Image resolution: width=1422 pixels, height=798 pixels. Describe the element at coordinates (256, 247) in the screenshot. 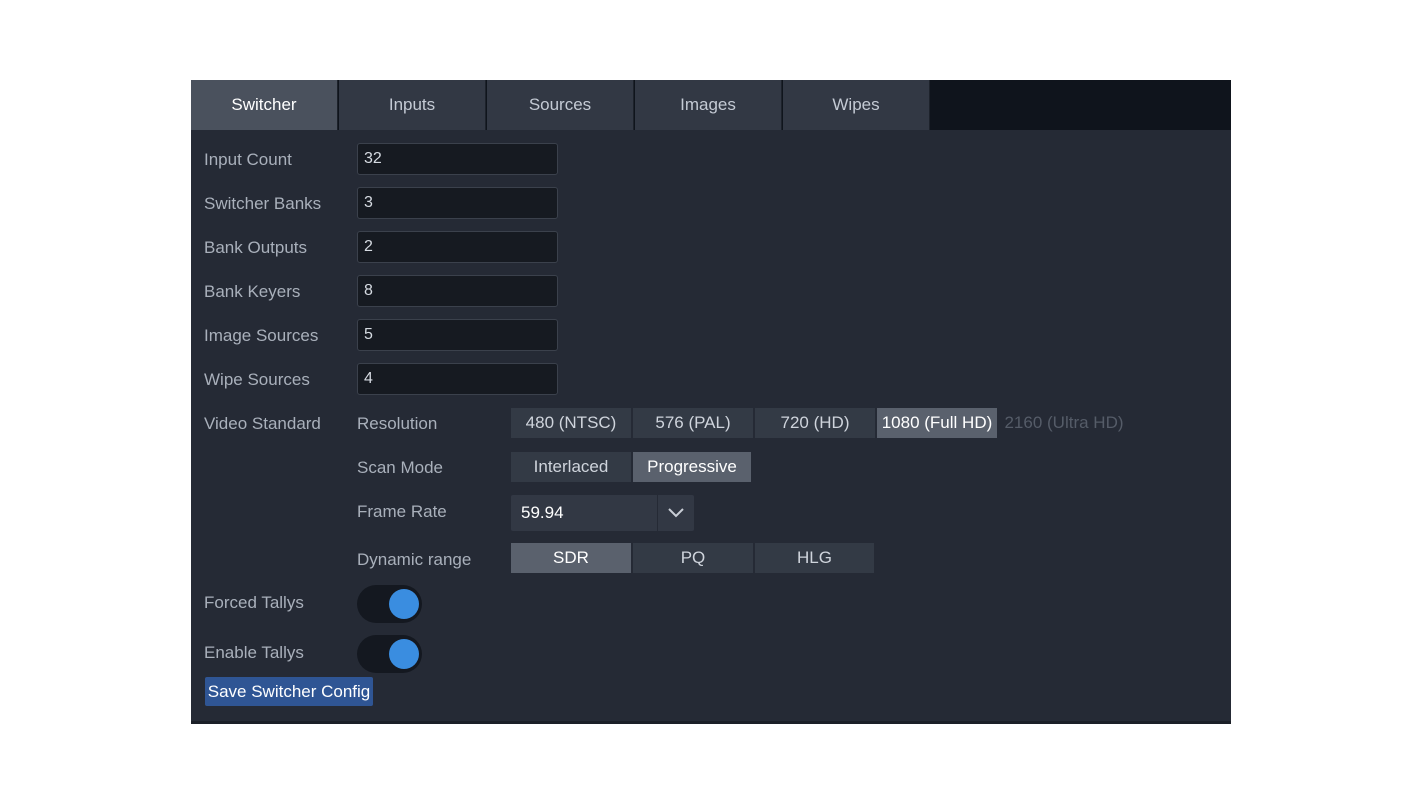

I see `bank-outputs-label: Bank Outputs` at that location.